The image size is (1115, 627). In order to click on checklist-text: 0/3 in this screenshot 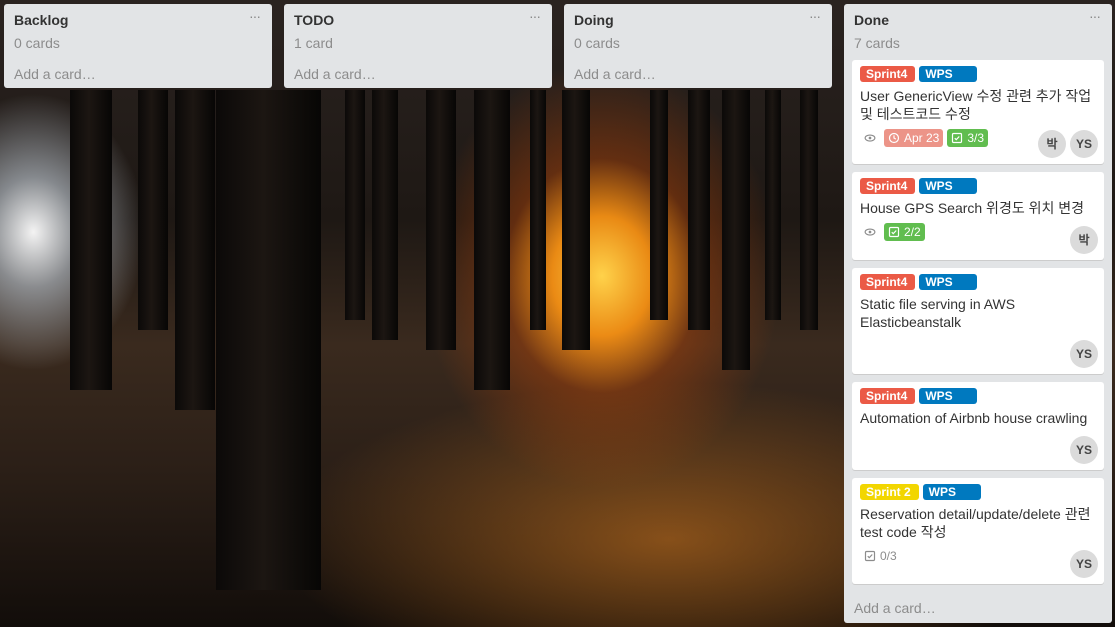, I will do `click(888, 556)`.